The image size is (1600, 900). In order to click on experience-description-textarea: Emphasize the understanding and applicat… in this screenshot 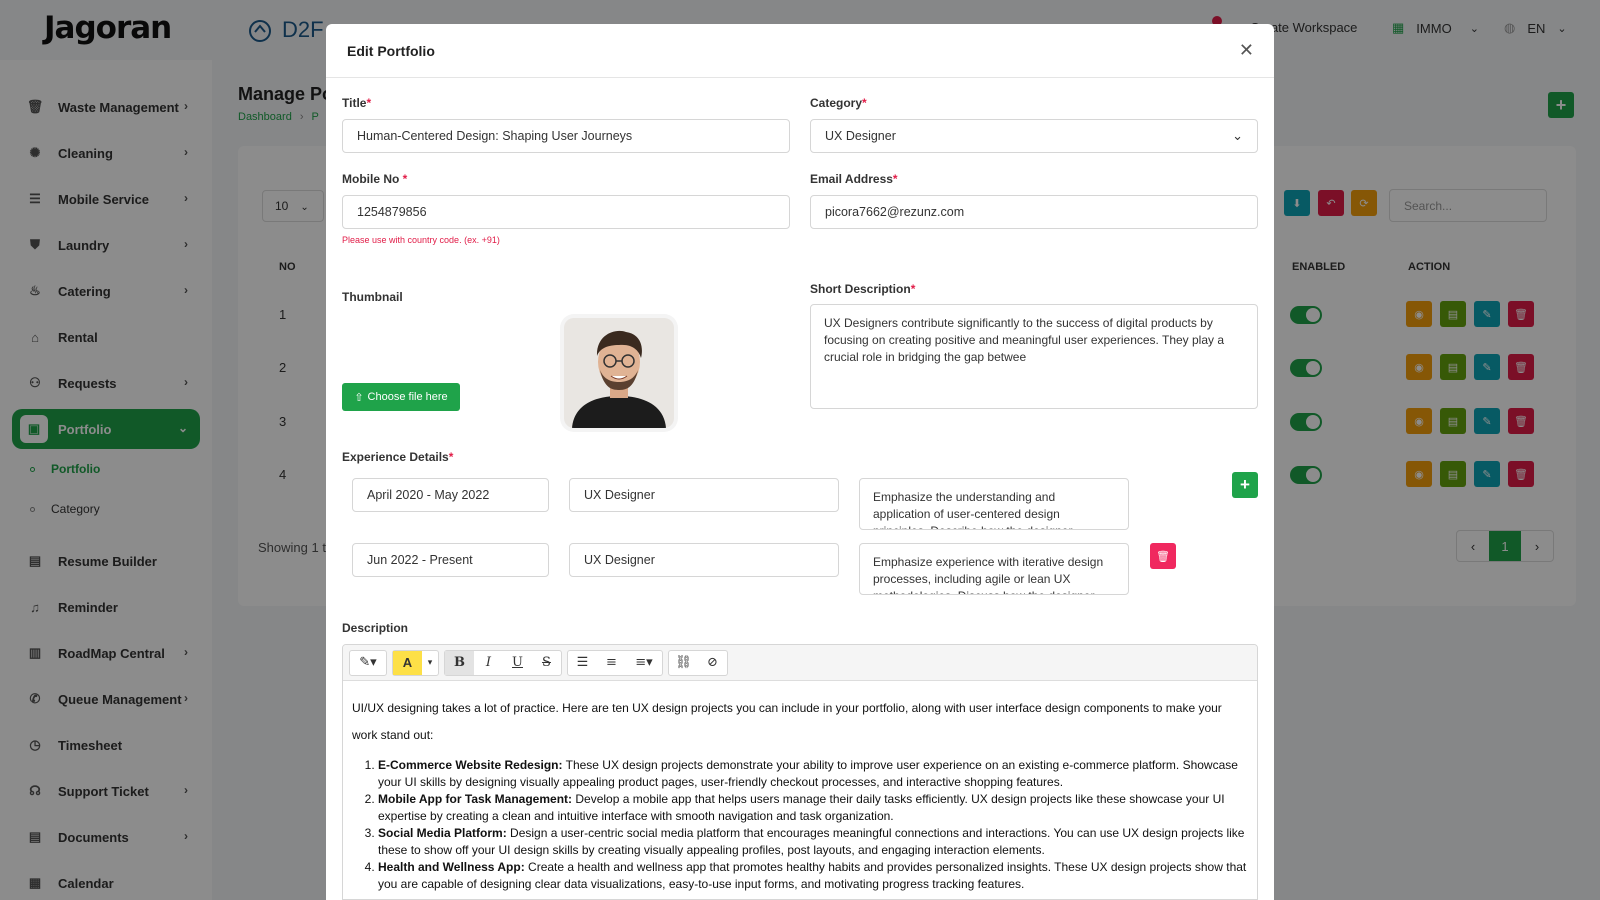, I will do `click(994, 504)`.